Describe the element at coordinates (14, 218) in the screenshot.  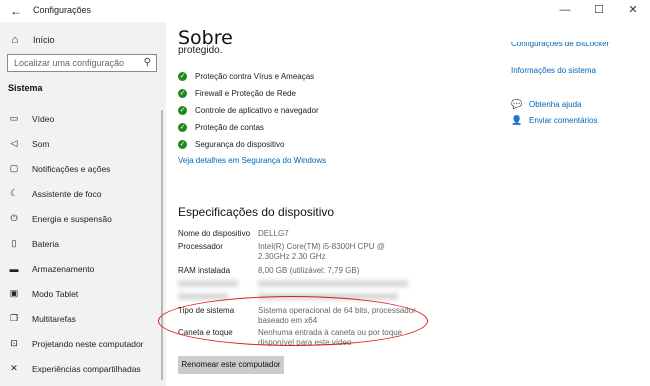
I see `power-icon: ⏻` at that location.